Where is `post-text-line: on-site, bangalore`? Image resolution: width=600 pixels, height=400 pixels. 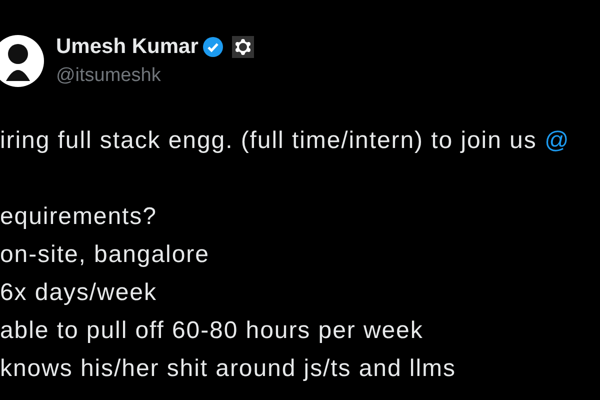 post-text-line: on-site, bangalore is located at coordinates (105, 255).